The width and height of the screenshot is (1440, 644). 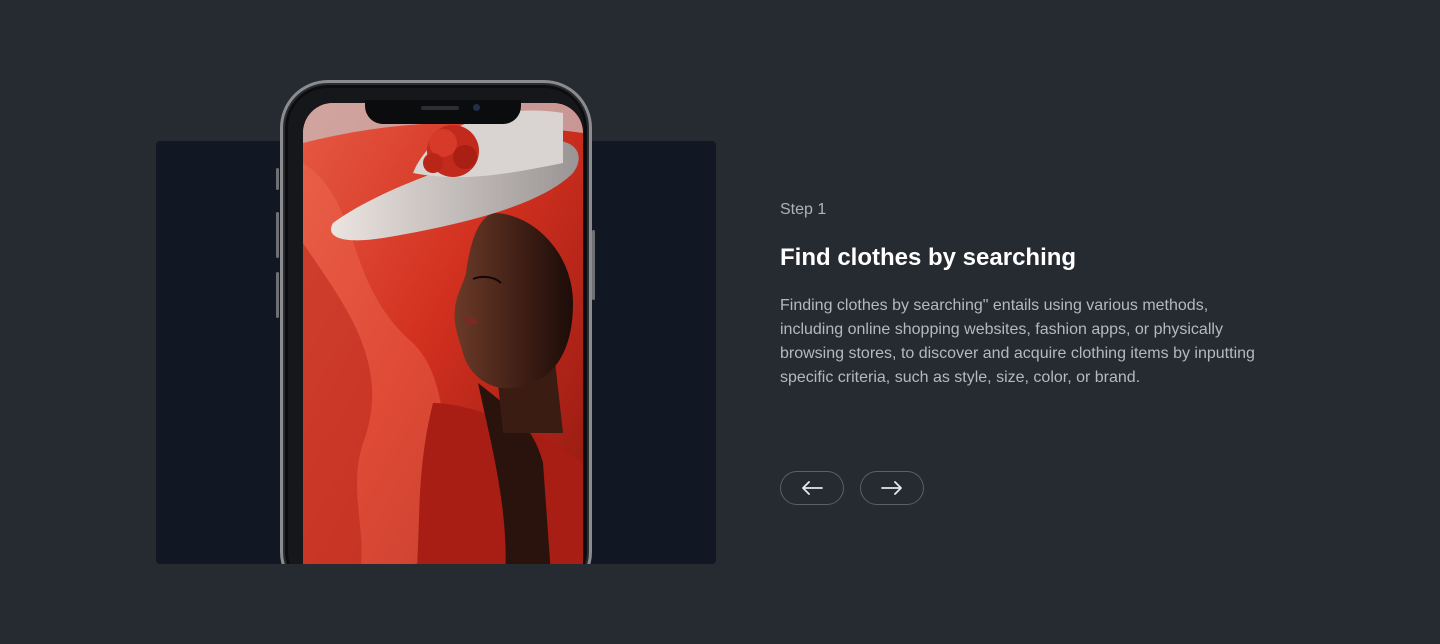 I want to click on phone-volume-down, so click(x=277, y=295).